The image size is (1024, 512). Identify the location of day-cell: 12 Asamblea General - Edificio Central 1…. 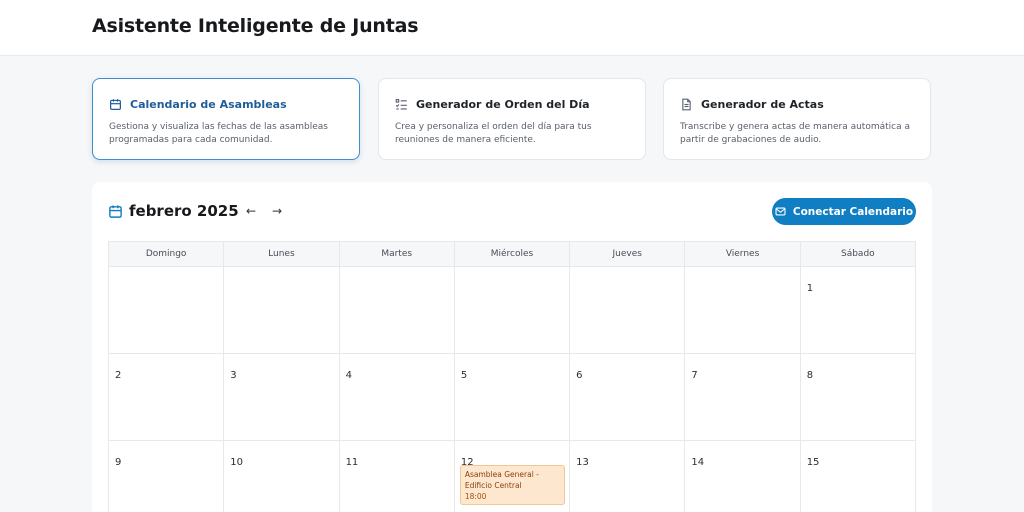
(513, 476).